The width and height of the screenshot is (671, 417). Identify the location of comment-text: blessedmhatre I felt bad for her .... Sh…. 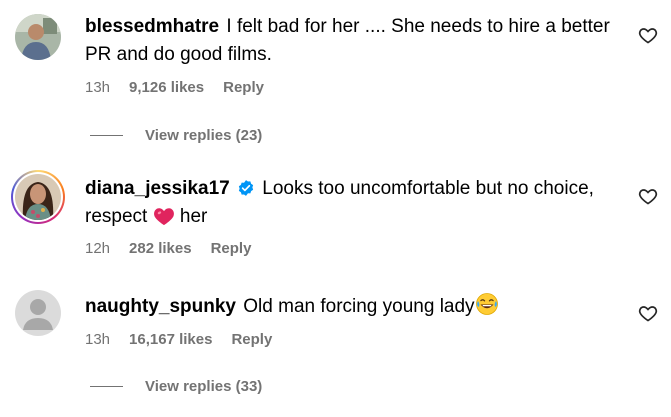
(355, 41).